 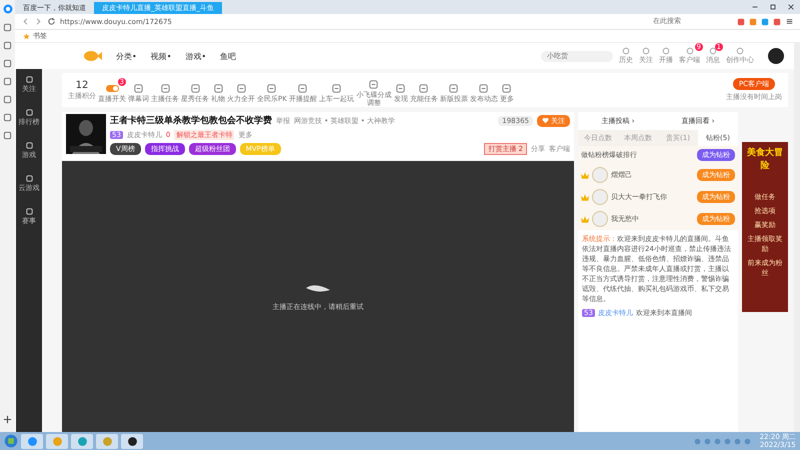 I want to click on refresh-icon, so click(x=51, y=21).